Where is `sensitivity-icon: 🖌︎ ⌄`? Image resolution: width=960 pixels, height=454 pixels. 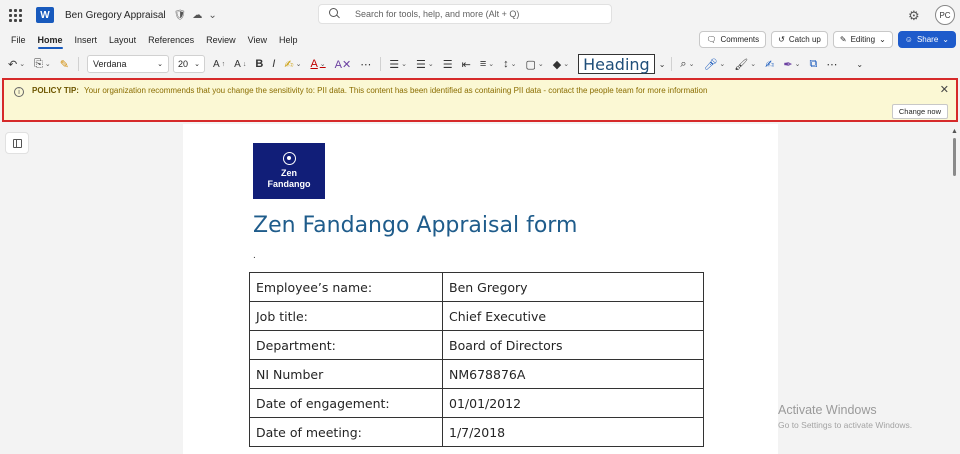
sensitivity-icon: 🖌︎ ⌄ is located at coordinates (745, 64).